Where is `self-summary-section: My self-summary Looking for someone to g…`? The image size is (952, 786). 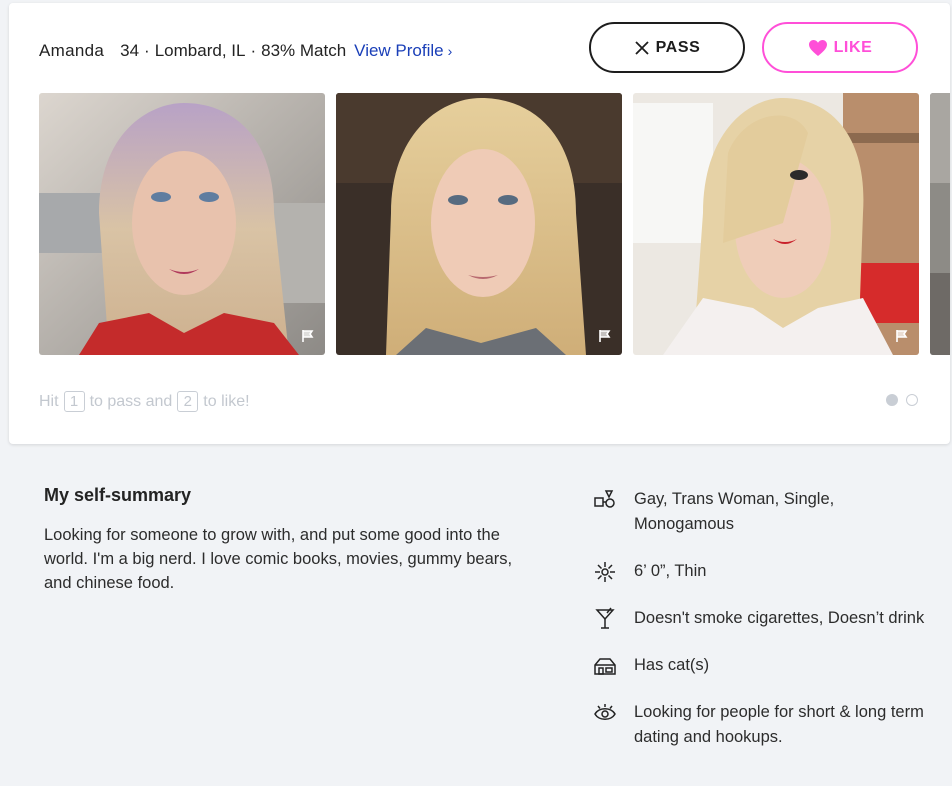
self-summary-section: My self-summary Looking for someone to g… is located at coordinates (294, 540).